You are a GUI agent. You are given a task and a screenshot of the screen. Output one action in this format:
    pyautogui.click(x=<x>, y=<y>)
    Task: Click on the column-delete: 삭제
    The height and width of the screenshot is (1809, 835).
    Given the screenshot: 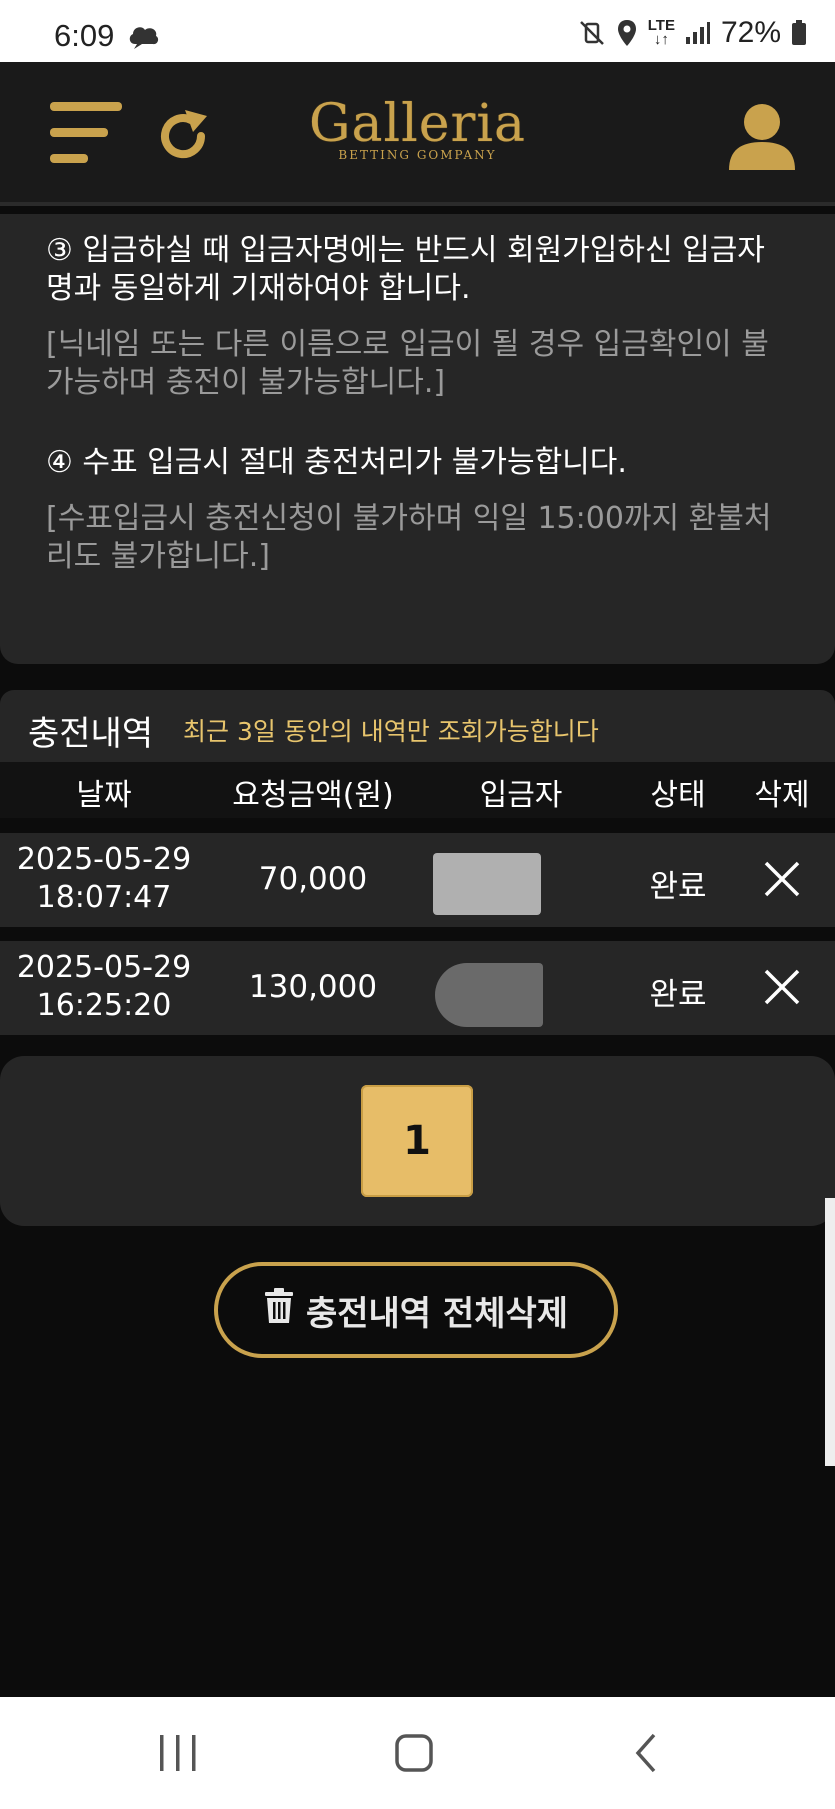 What is the action you would take?
    pyautogui.click(x=782, y=795)
    